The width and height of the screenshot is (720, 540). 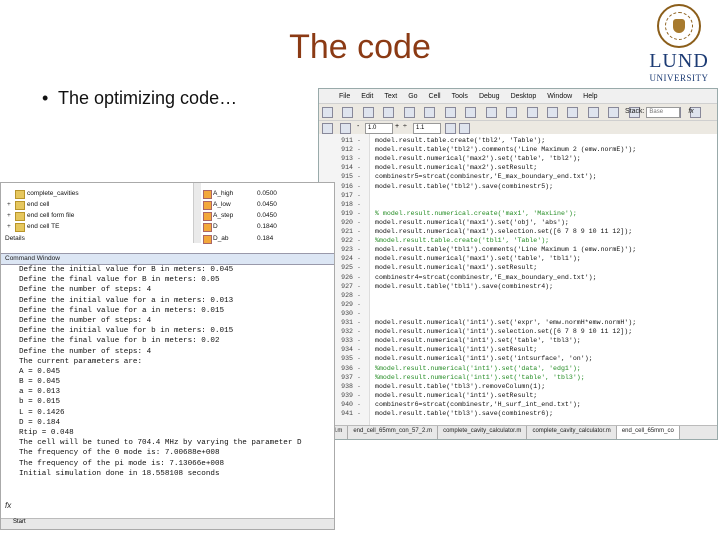 What do you see at coordinates (690, 111) in the screenshot?
I see `fx-toolbar-icon: fx` at bounding box center [690, 111].